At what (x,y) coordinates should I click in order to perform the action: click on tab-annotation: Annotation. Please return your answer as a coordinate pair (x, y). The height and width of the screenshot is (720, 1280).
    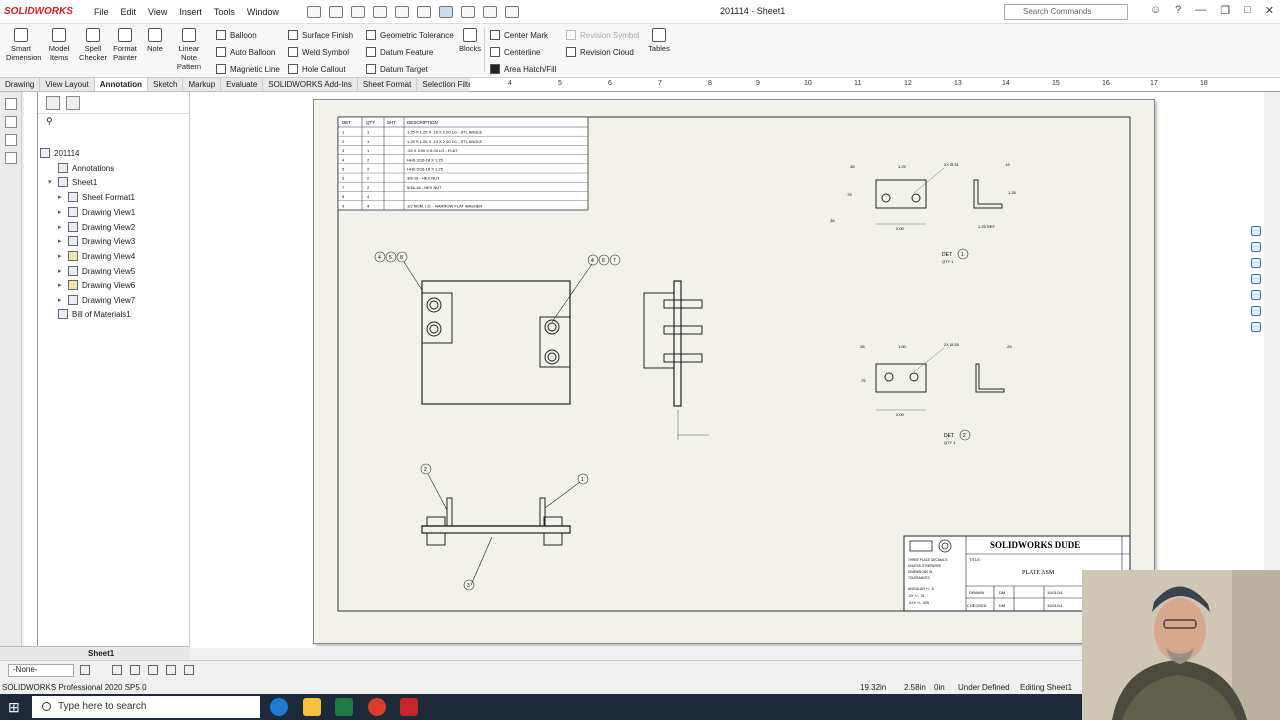
    Looking at the image, I should click on (121, 84).